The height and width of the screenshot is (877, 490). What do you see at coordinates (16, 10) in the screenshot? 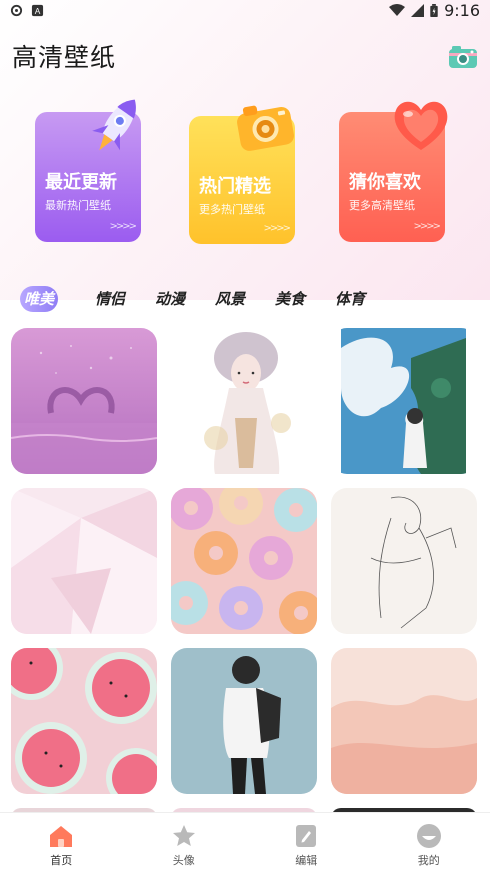
I see `settings-icon` at bounding box center [16, 10].